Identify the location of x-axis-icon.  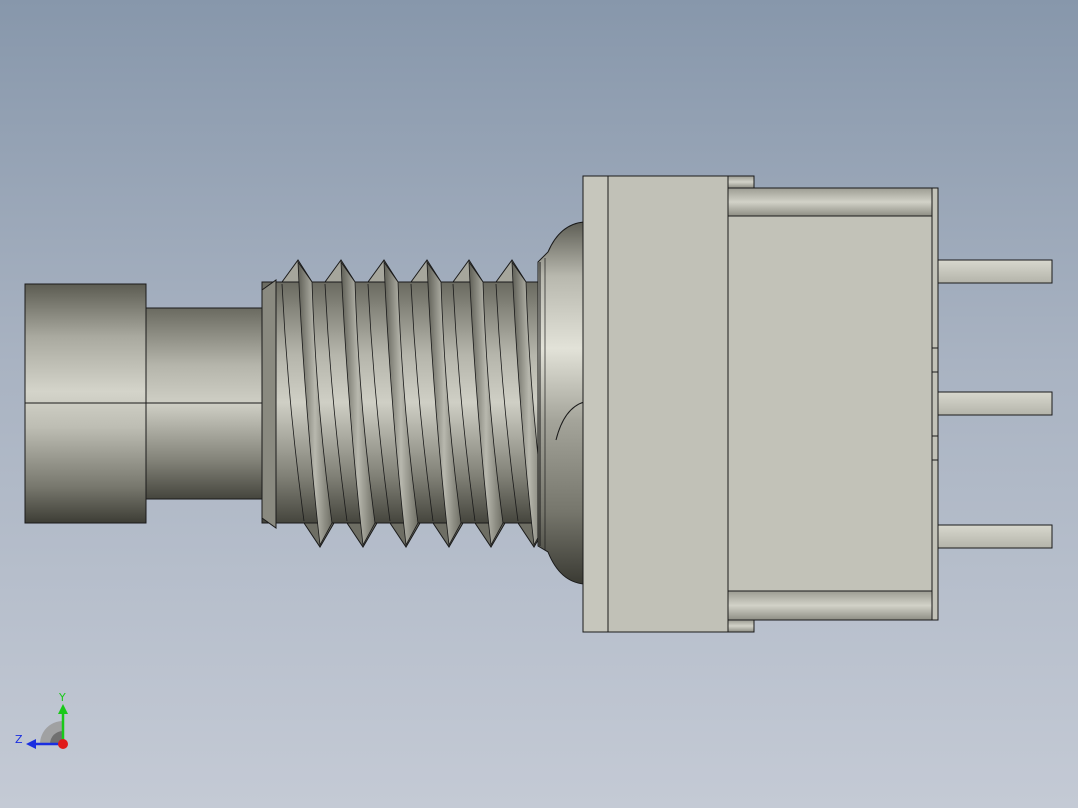
(63, 744).